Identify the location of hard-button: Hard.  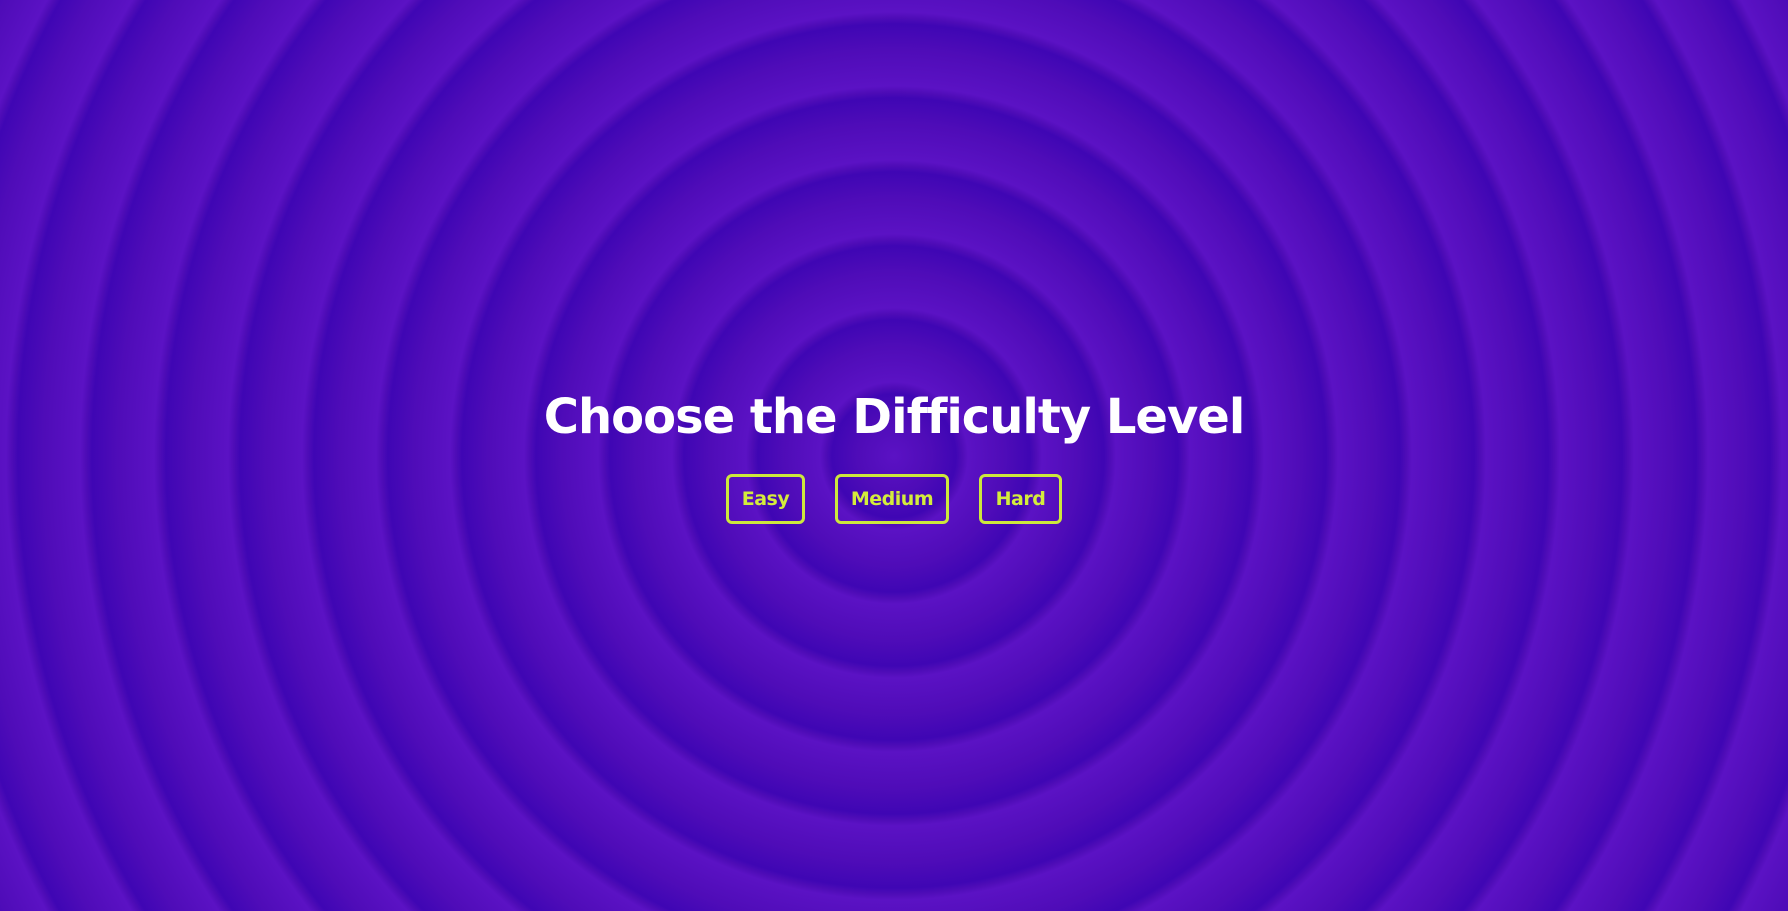
(1020, 499).